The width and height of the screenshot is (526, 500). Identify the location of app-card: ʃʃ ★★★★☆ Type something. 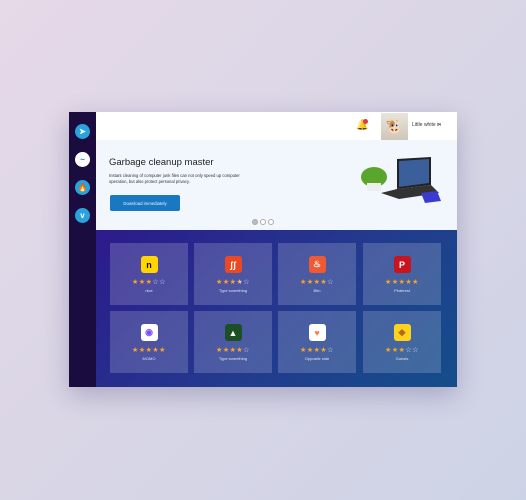
(233, 274).